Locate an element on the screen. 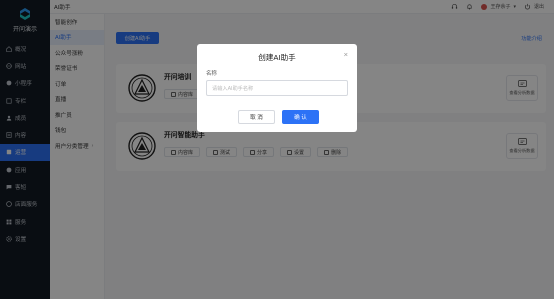  name-input: 请输入AI助手名称 is located at coordinates (277, 88).